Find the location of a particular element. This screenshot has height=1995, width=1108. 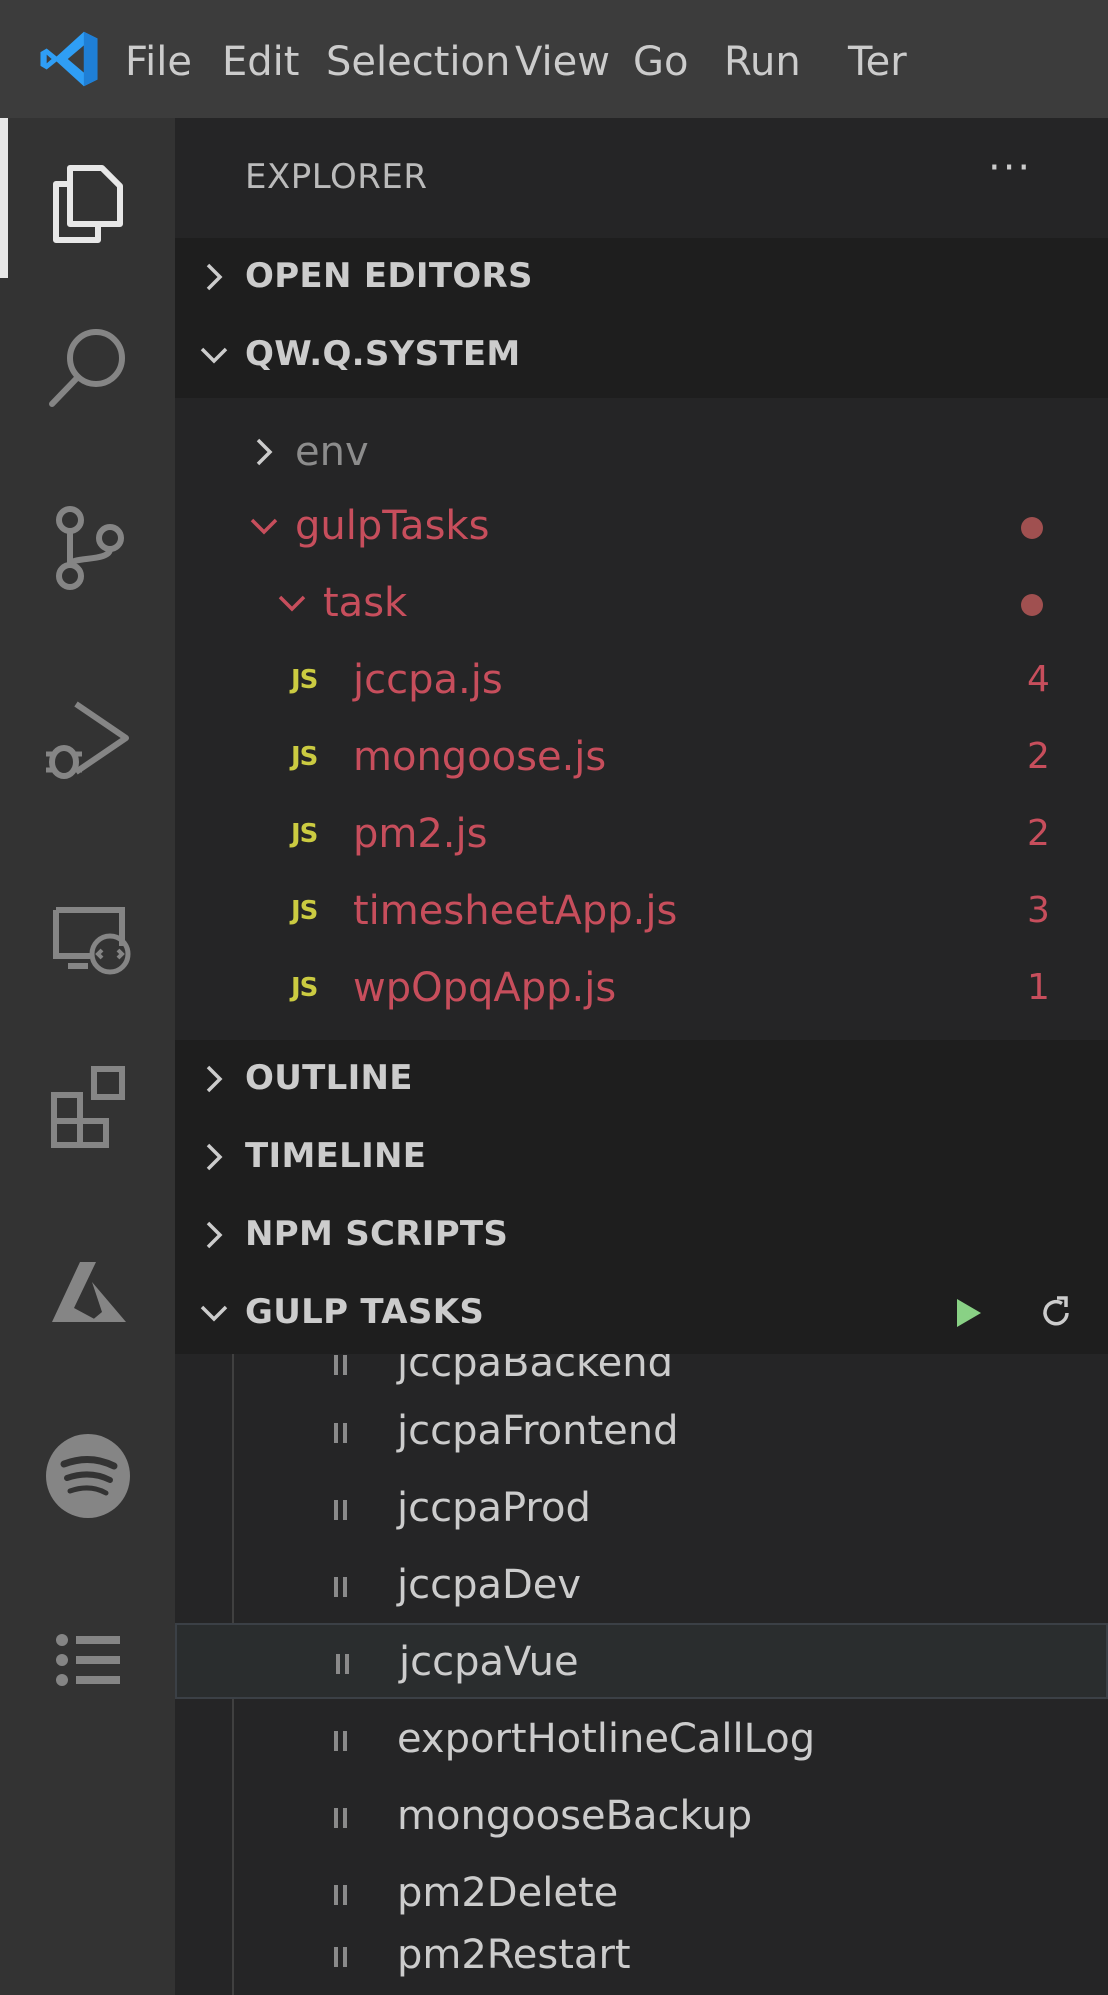

tree-folder-gulptasks: gulpTasks is located at coordinates (641, 527).